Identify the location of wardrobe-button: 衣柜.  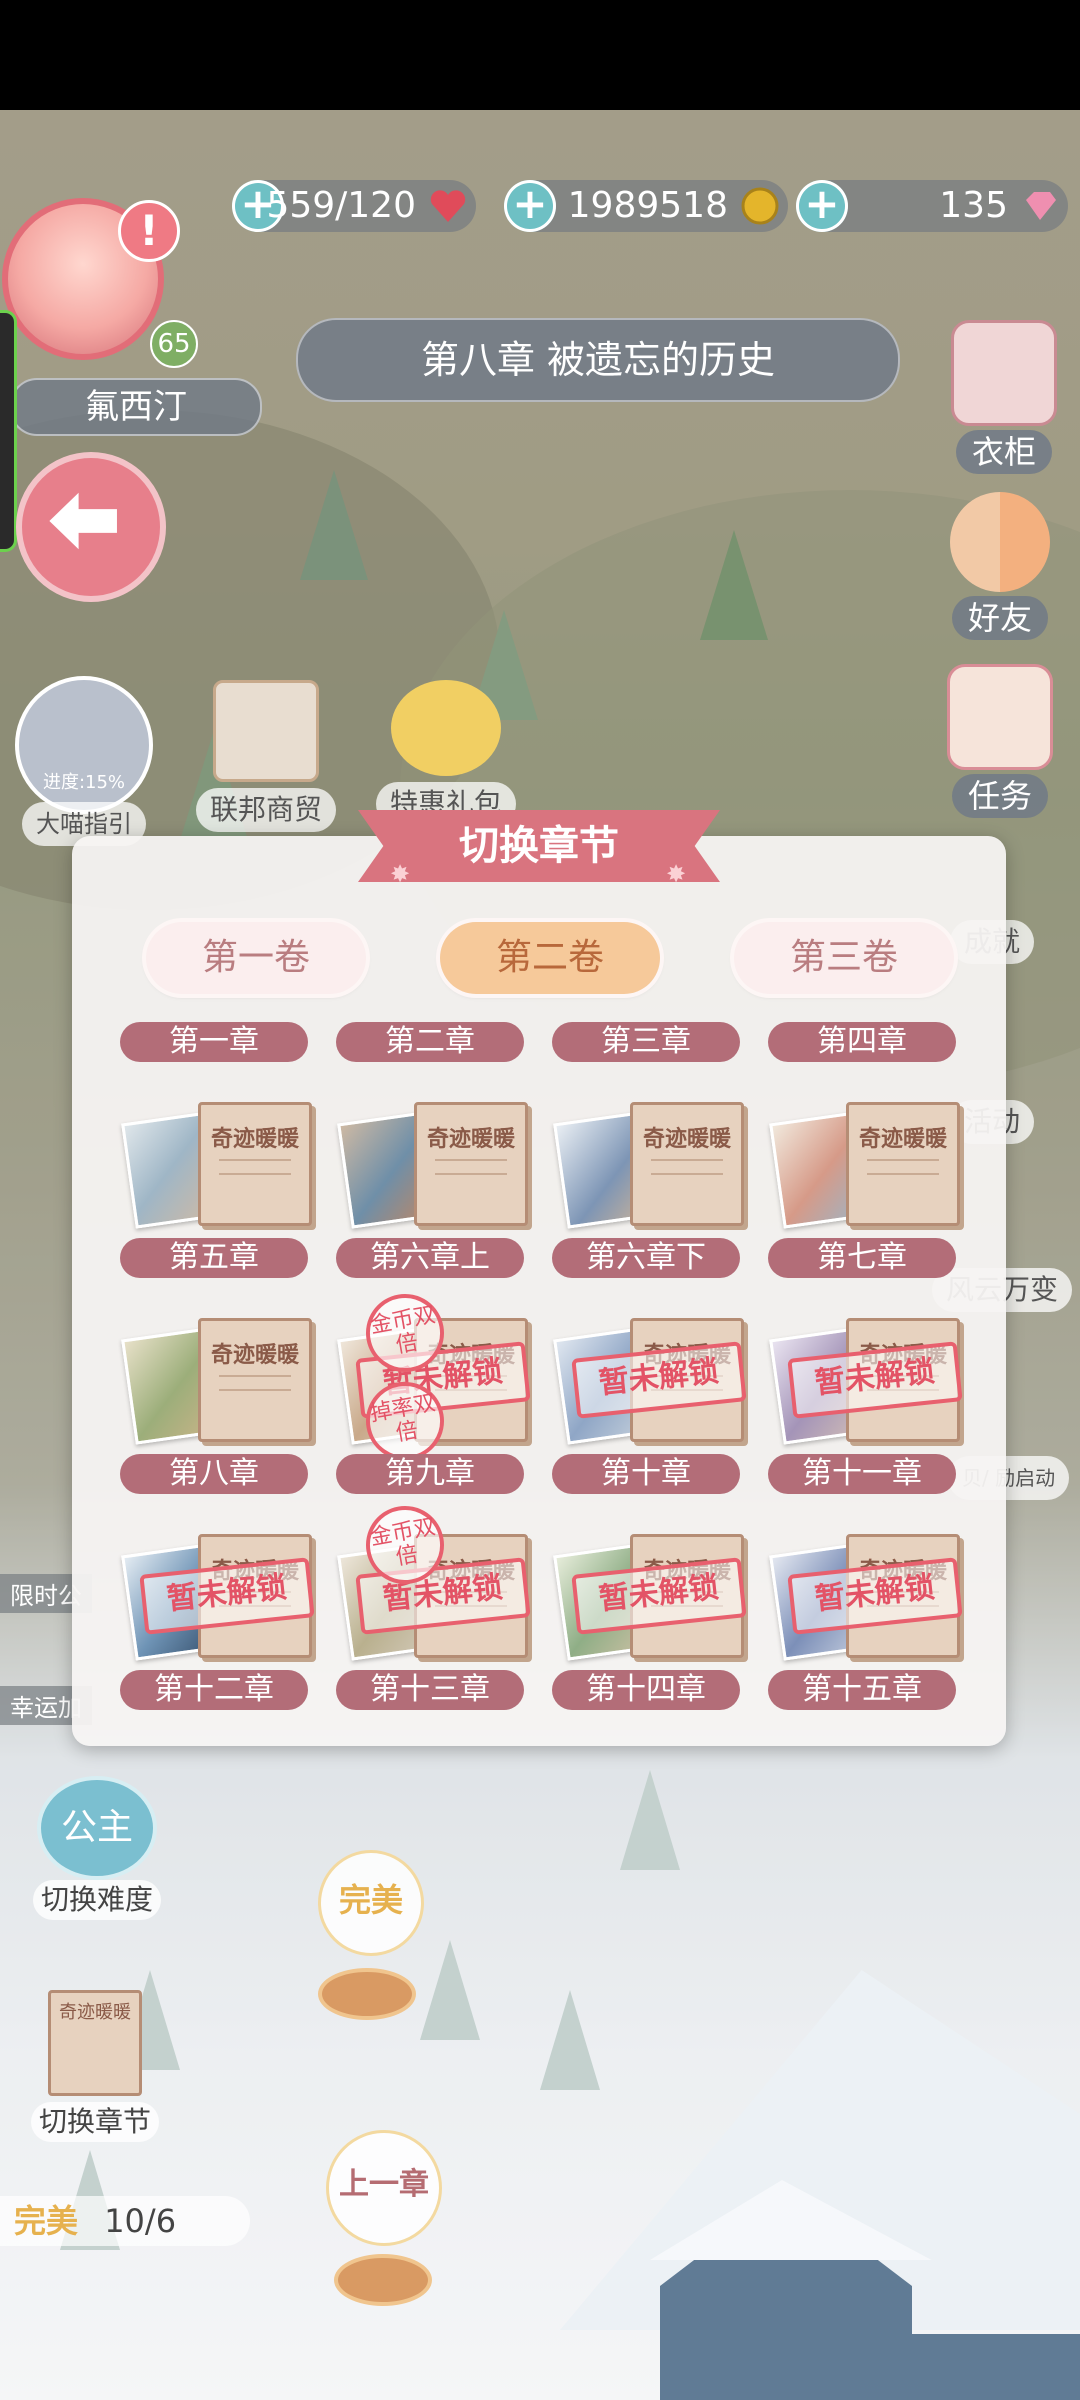
(1004, 397).